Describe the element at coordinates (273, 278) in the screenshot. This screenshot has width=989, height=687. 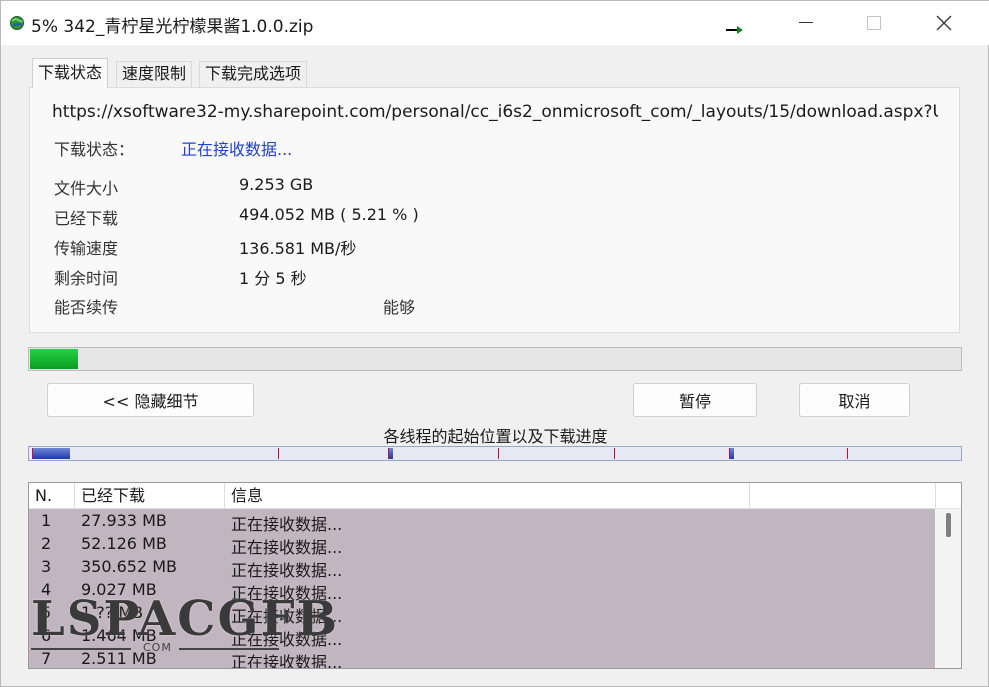
I see `time-remaining-value: 1 分 5 秒` at that location.